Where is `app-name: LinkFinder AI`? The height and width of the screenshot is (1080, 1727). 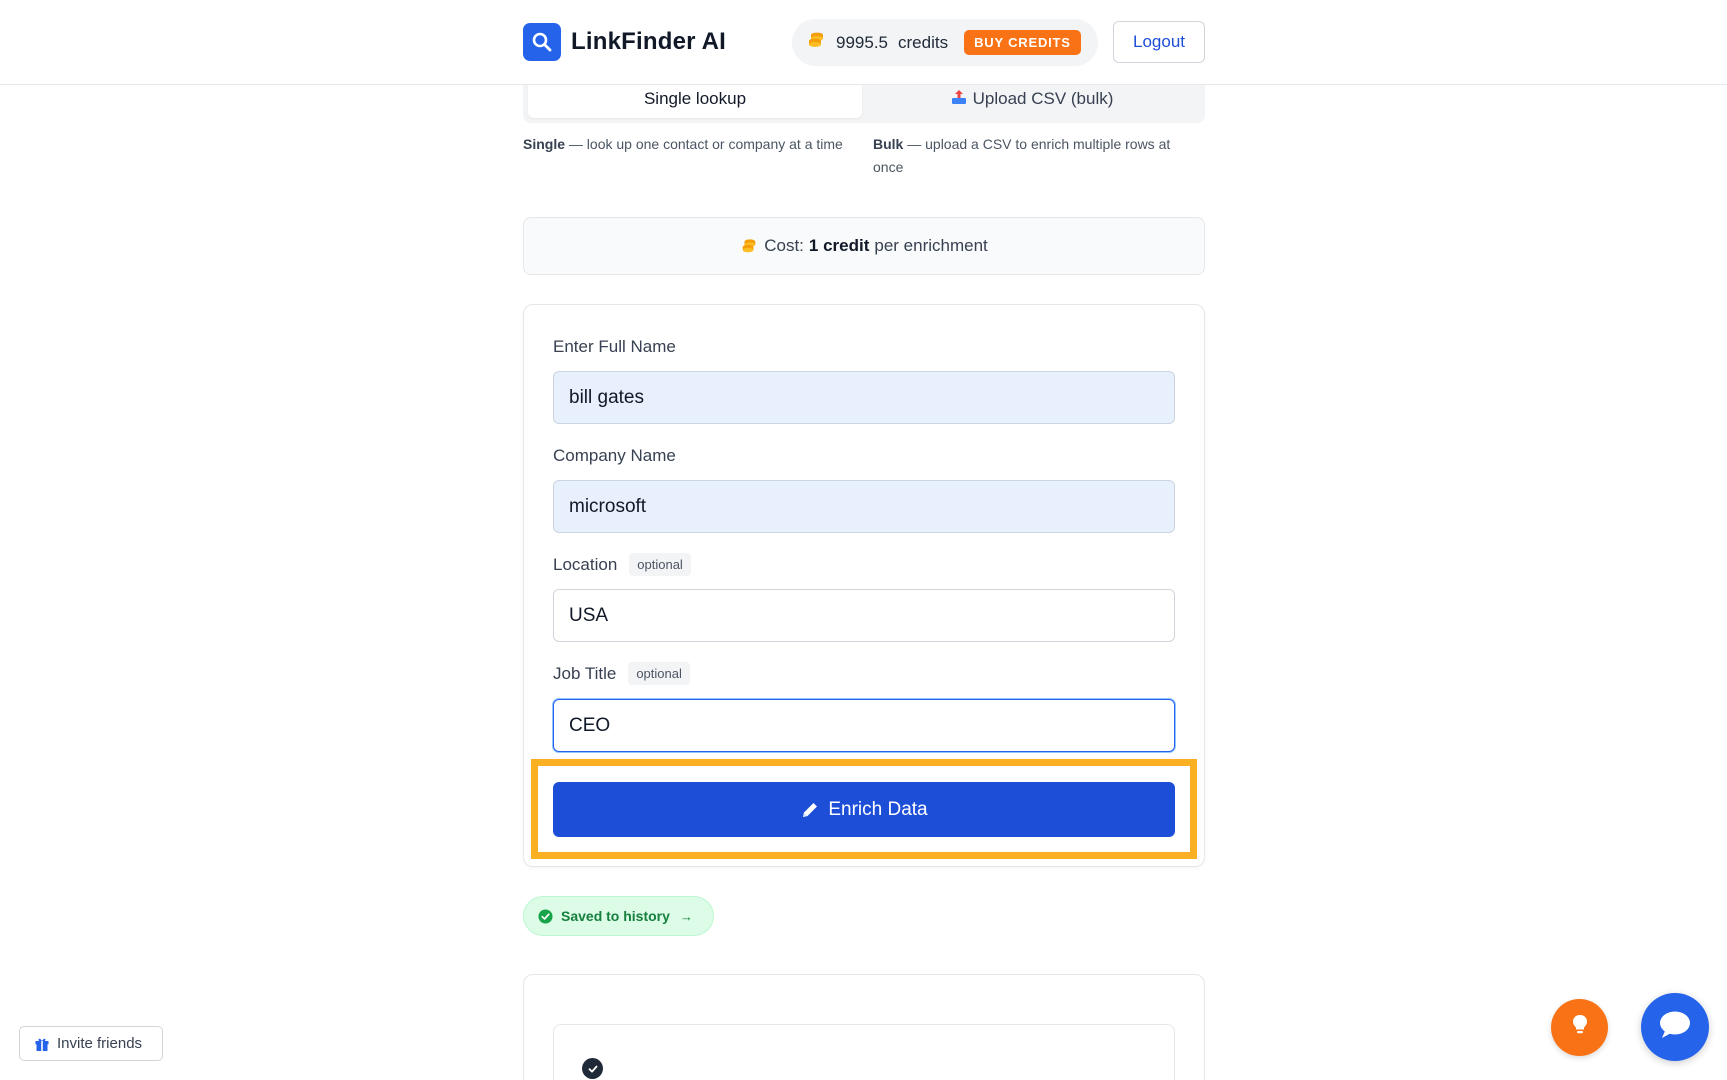
app-name: LinkFinder AI is located at coordinates (649, 41).